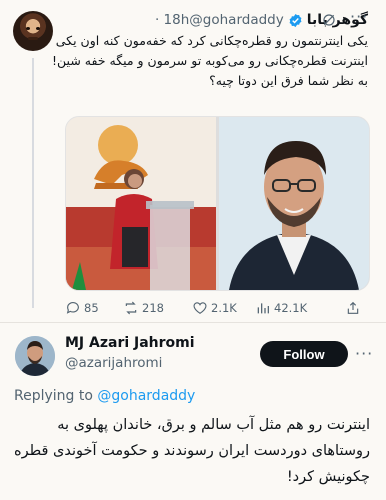  I want to click on thread-line, so click(33, 183).